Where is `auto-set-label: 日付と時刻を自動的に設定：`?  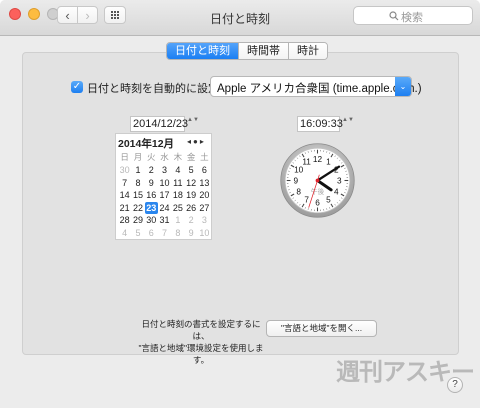 auto-set-label: 日付と時刻を自動的に設定： is located at coordinates (158, 89).